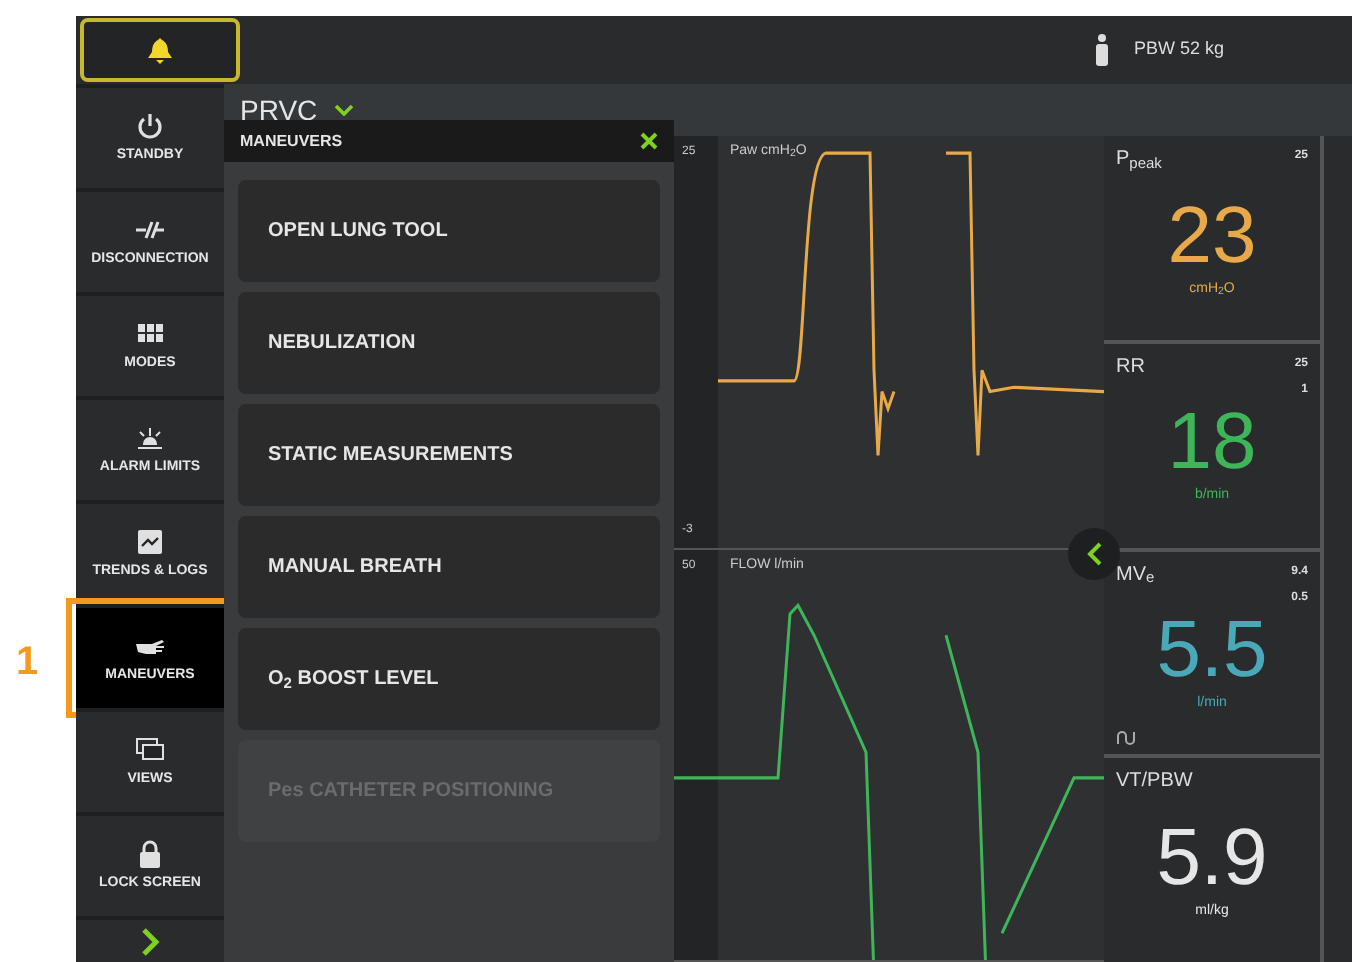  What do you see at coordinates (150, 750) in the screenshot?
I see `windows-icon` at bounding box center [150, 750].